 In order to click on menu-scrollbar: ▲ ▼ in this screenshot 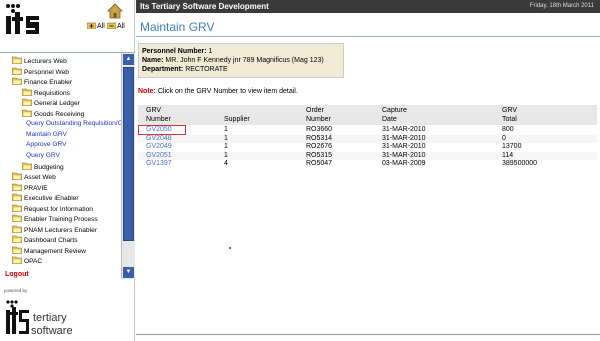, I will do `click(128, 166)`.